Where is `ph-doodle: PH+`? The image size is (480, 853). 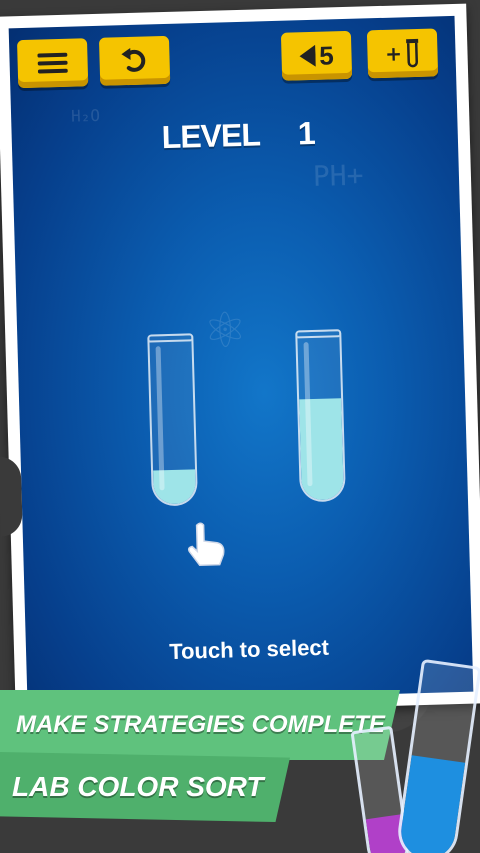
ph-doodle: PH+ is located at coordinates (338, 175).